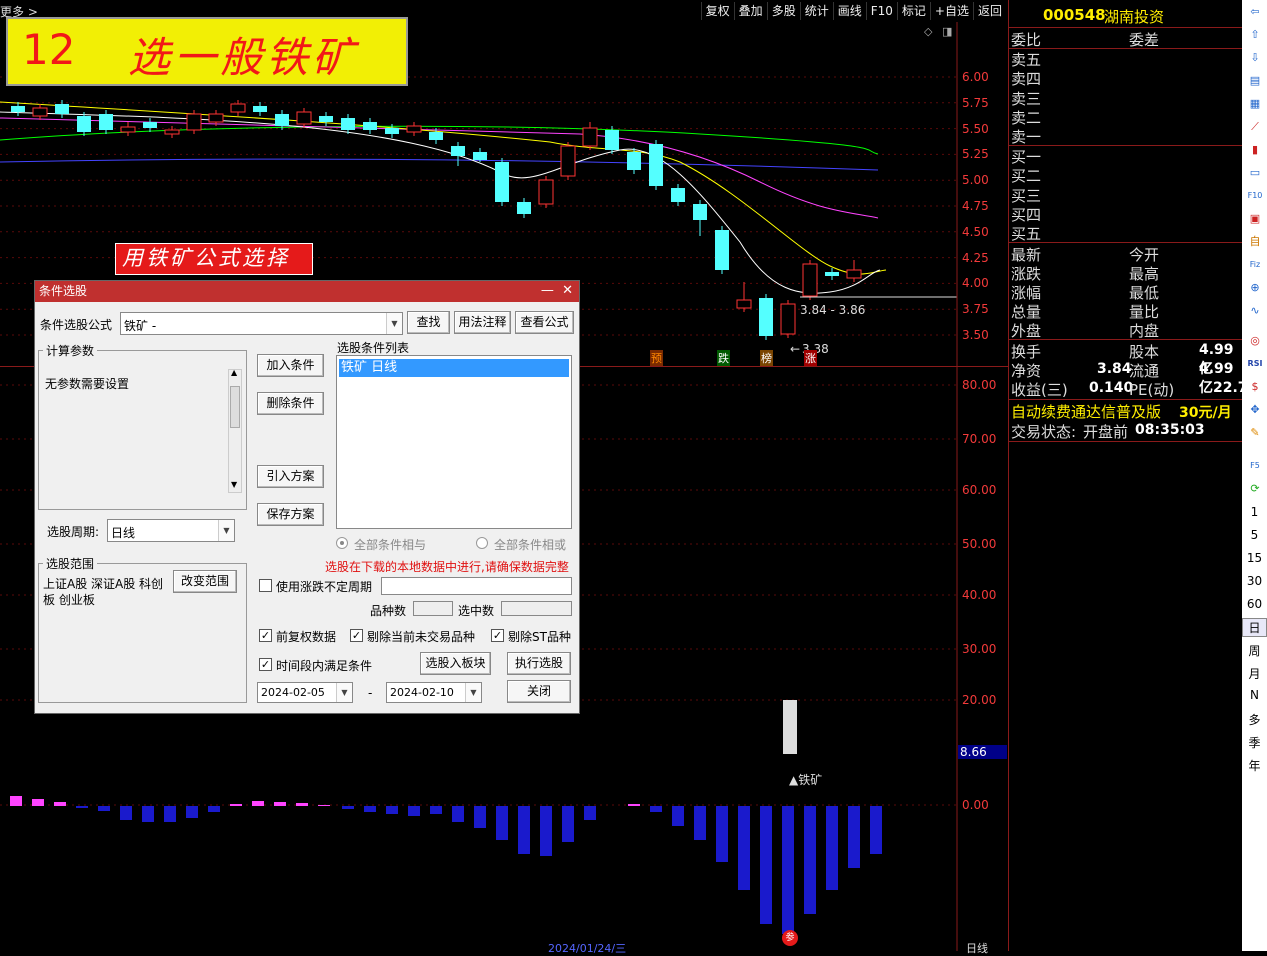  Describe the element at coordinates (849, 11) in the screenshot. I see `toolbar-draw-button: 画线` at that location.